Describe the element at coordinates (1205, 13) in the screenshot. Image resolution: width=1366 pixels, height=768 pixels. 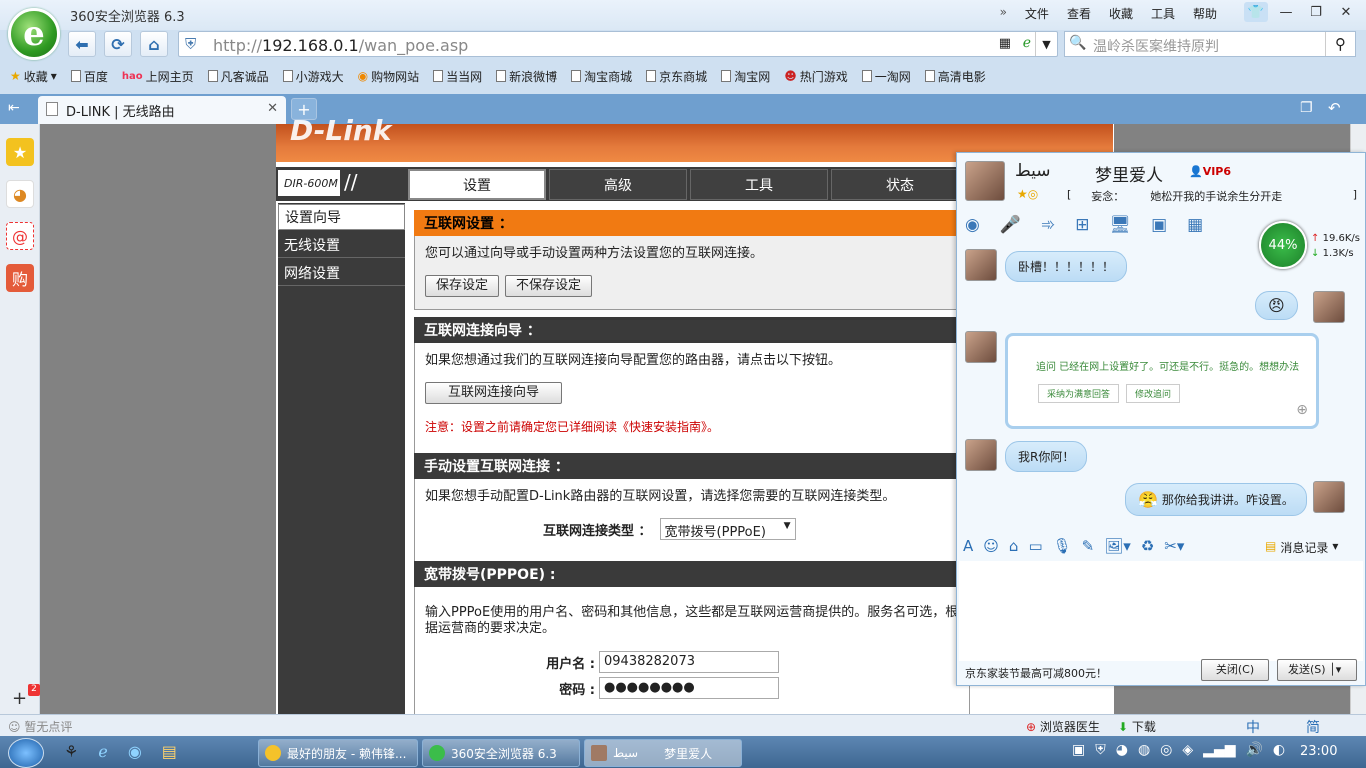
I see `menu-help: 帮助` at that location.